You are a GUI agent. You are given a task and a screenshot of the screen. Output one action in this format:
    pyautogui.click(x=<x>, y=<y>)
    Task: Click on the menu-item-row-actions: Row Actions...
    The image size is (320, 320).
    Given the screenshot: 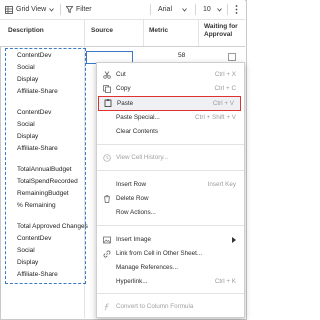 What is the action you would take?
    pyautogui.click(x=170, y=213)
    